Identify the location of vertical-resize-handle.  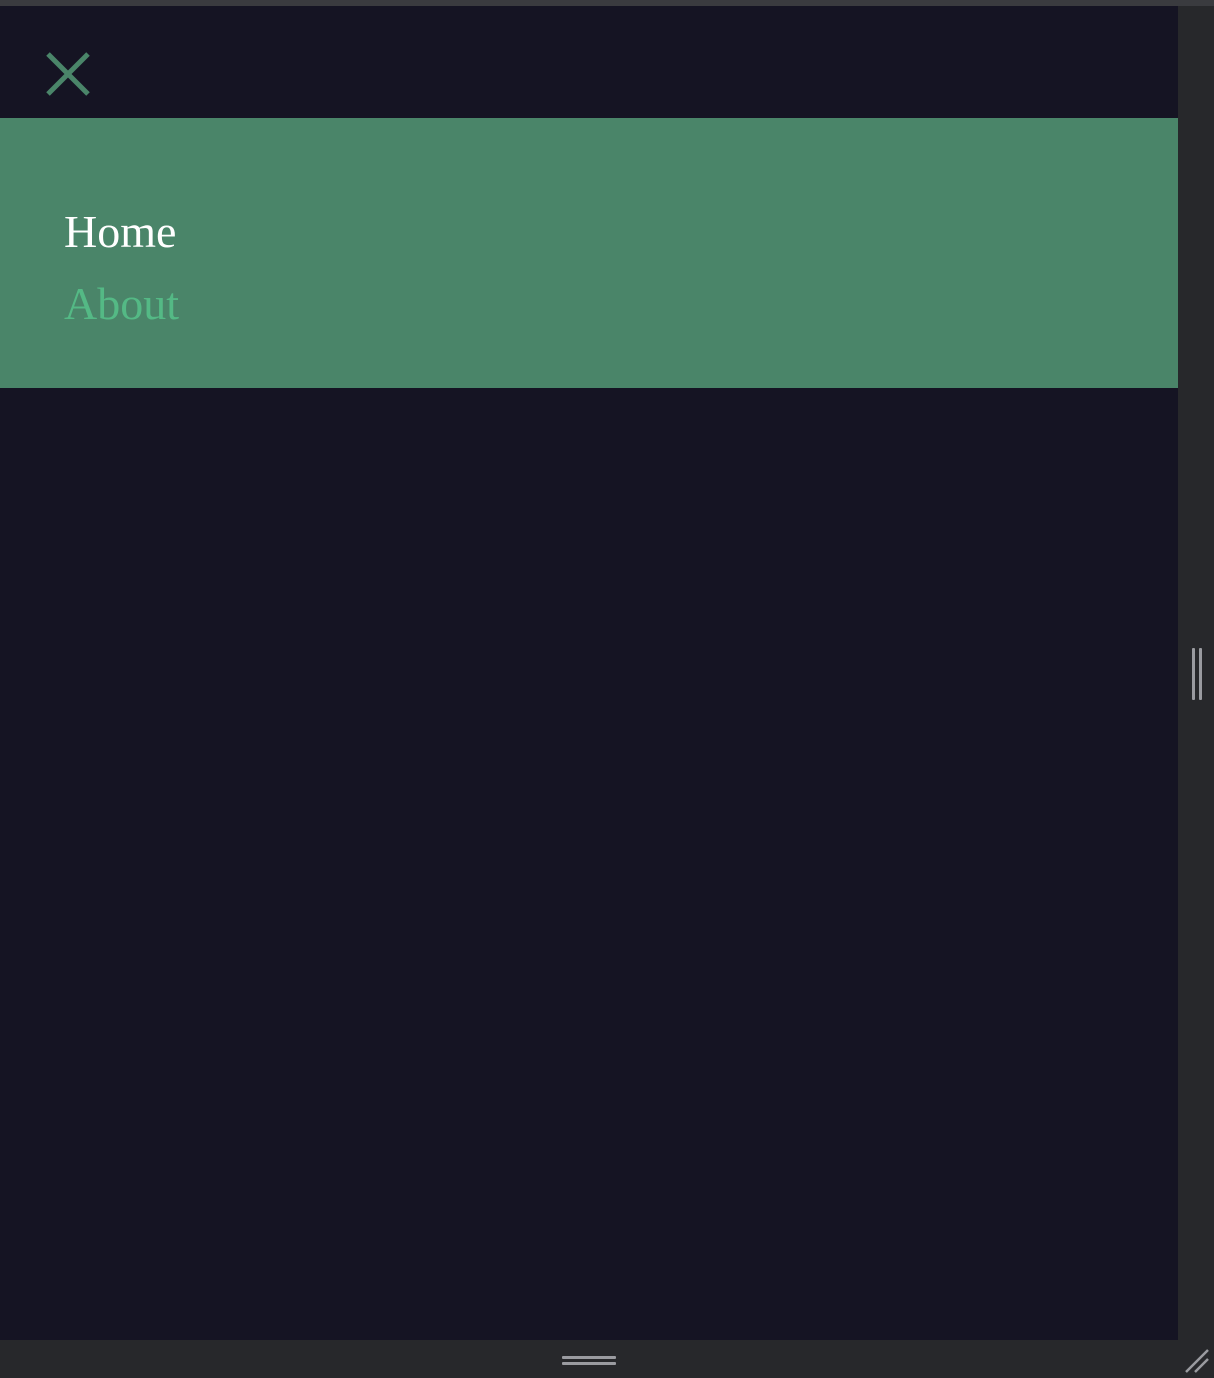
(1197, 674).